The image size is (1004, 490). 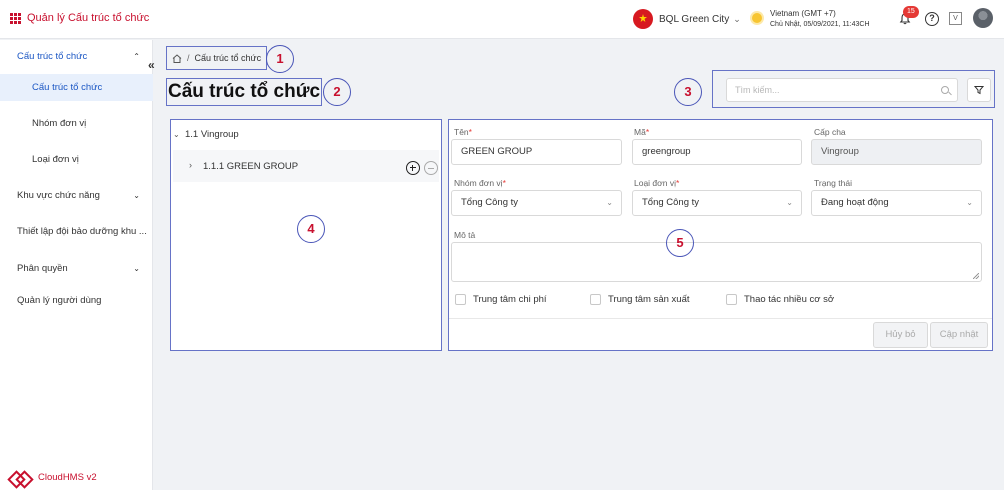 I want to click on search-icon, so click(x=945, y=90).